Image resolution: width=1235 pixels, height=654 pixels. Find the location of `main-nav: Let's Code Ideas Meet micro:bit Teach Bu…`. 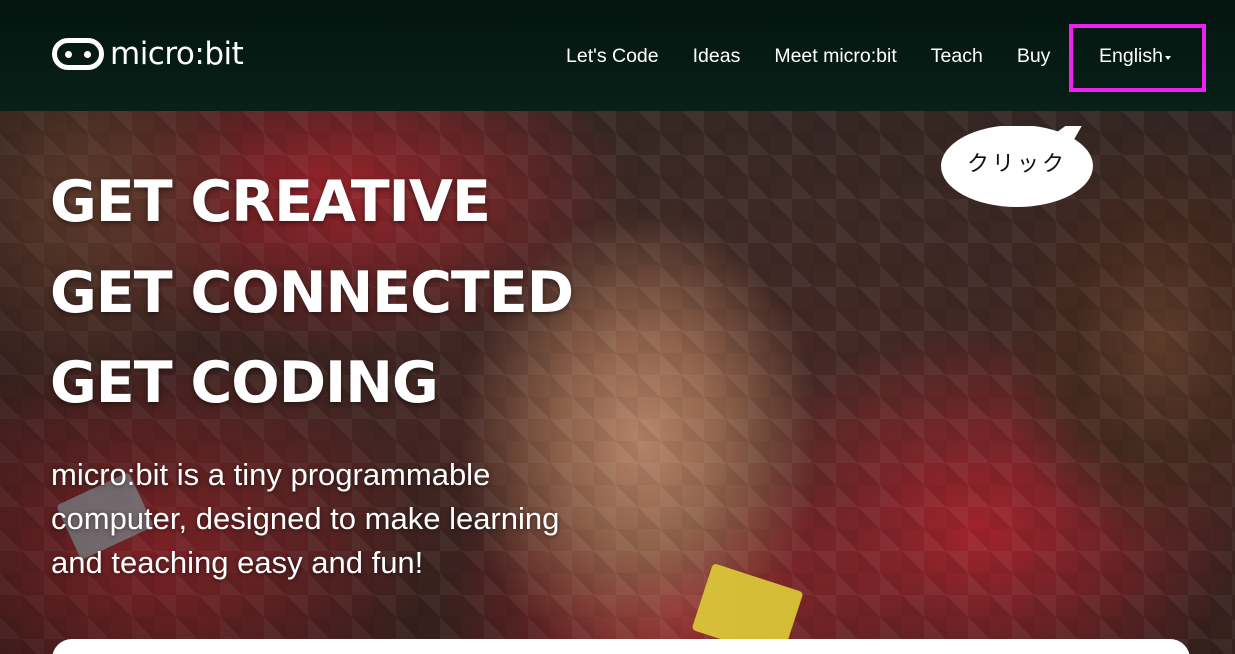

main-nav: Let's Code Ideas Meet micro:bit Teach Bu… is located at coordinates (808, 56).